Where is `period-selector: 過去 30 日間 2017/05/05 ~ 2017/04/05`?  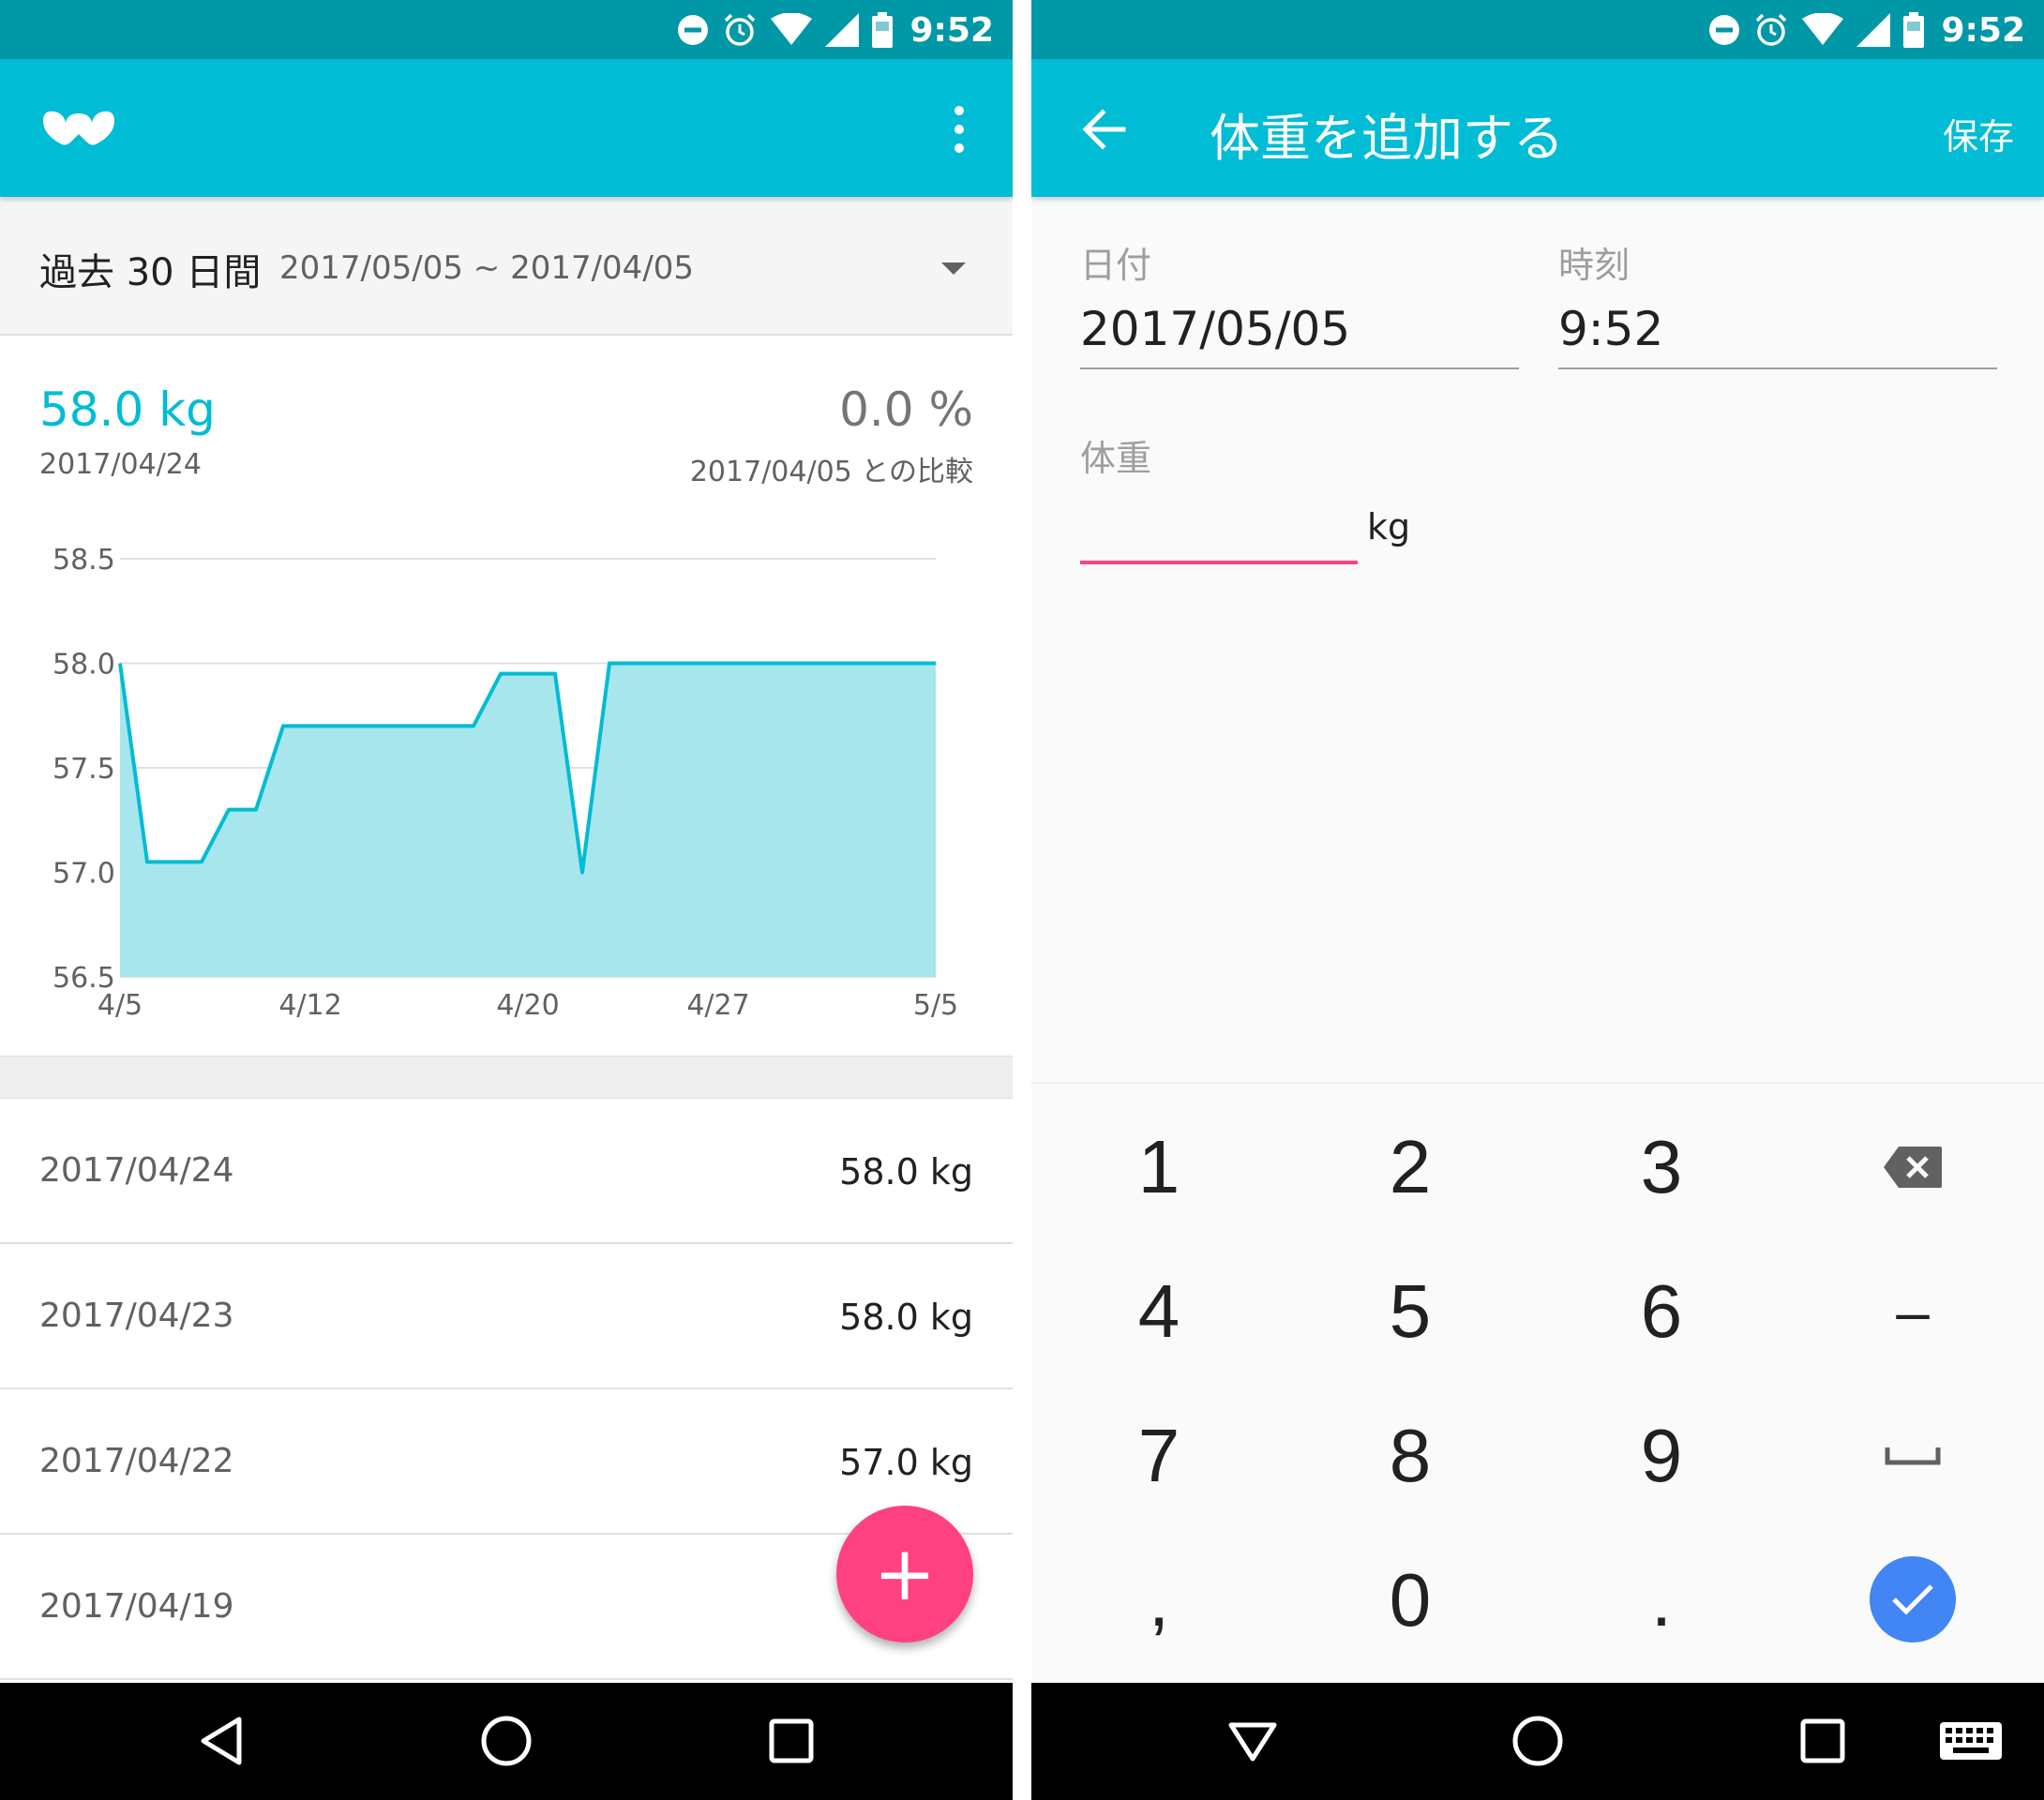 period-selector: 過去 30 日間 2017/05/05 ~ 2017/04/05 is located at coordinates (507, 266).